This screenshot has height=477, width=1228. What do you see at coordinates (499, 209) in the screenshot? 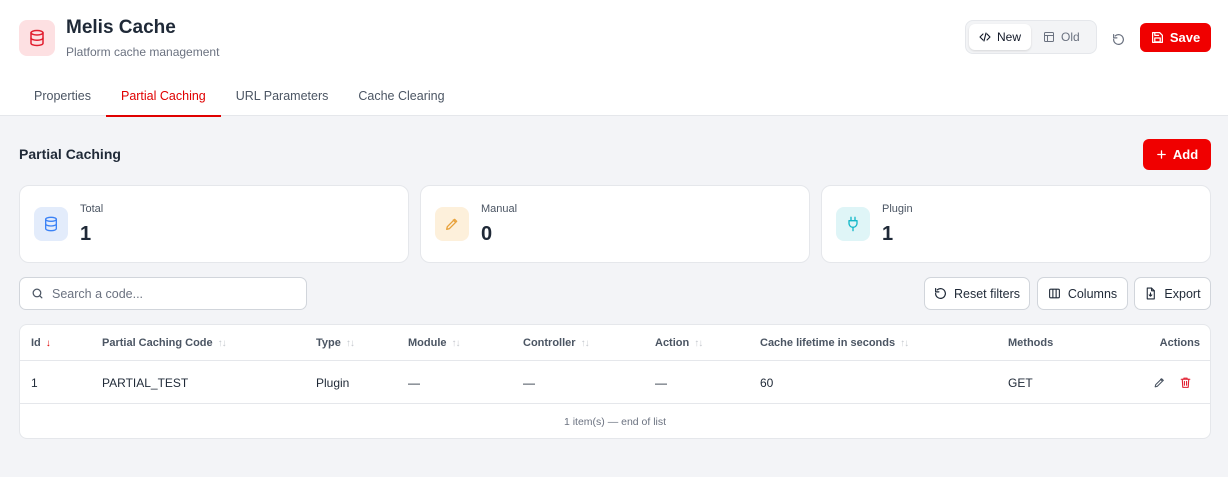
I see `stat-label: Manual` at bounding box center [499, 209].